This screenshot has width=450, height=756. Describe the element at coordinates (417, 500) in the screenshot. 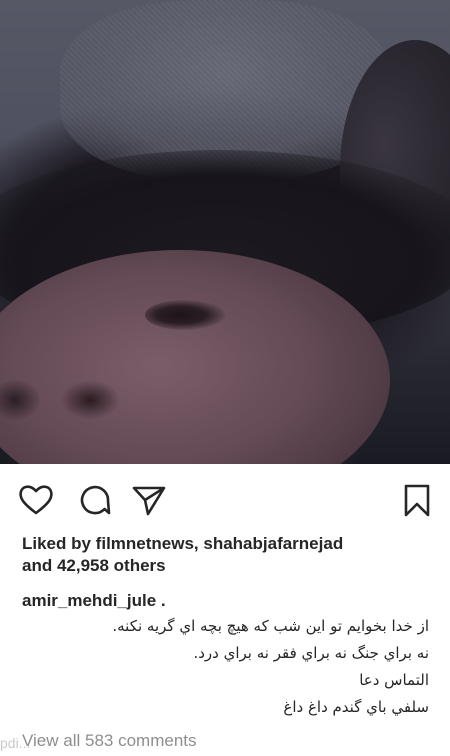

I see `bookmark-icon` at that location.